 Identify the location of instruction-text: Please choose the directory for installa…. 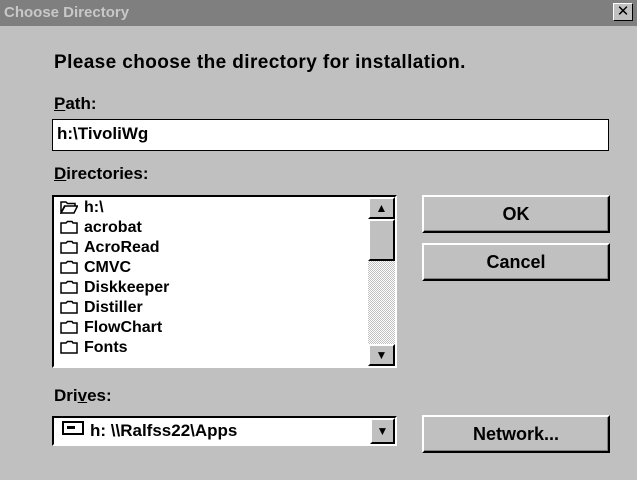
(260, 62).